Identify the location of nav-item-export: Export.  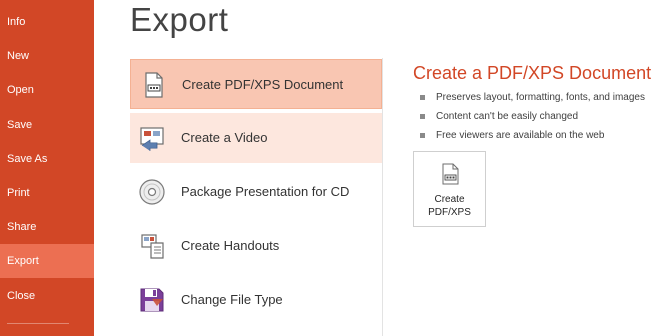
(47, 261).